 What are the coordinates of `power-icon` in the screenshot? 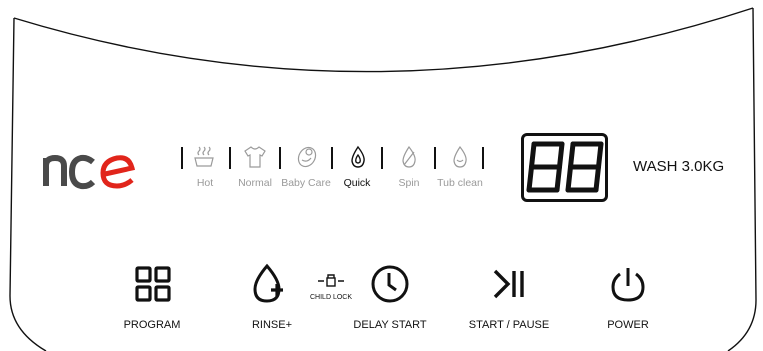 It's located at (628, 285).